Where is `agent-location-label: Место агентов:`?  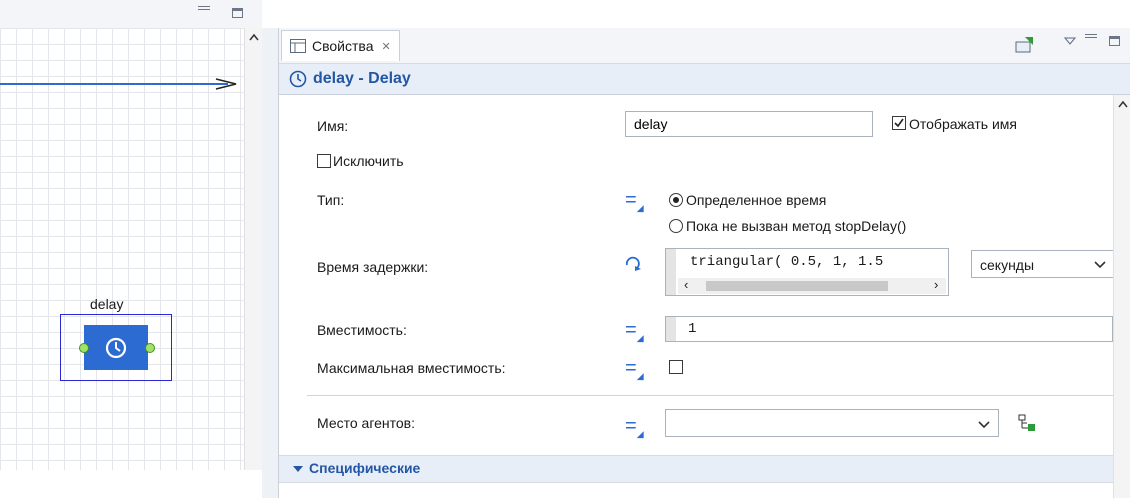 agent-location-label: Место агентов: is located at coordinates (366, 423).